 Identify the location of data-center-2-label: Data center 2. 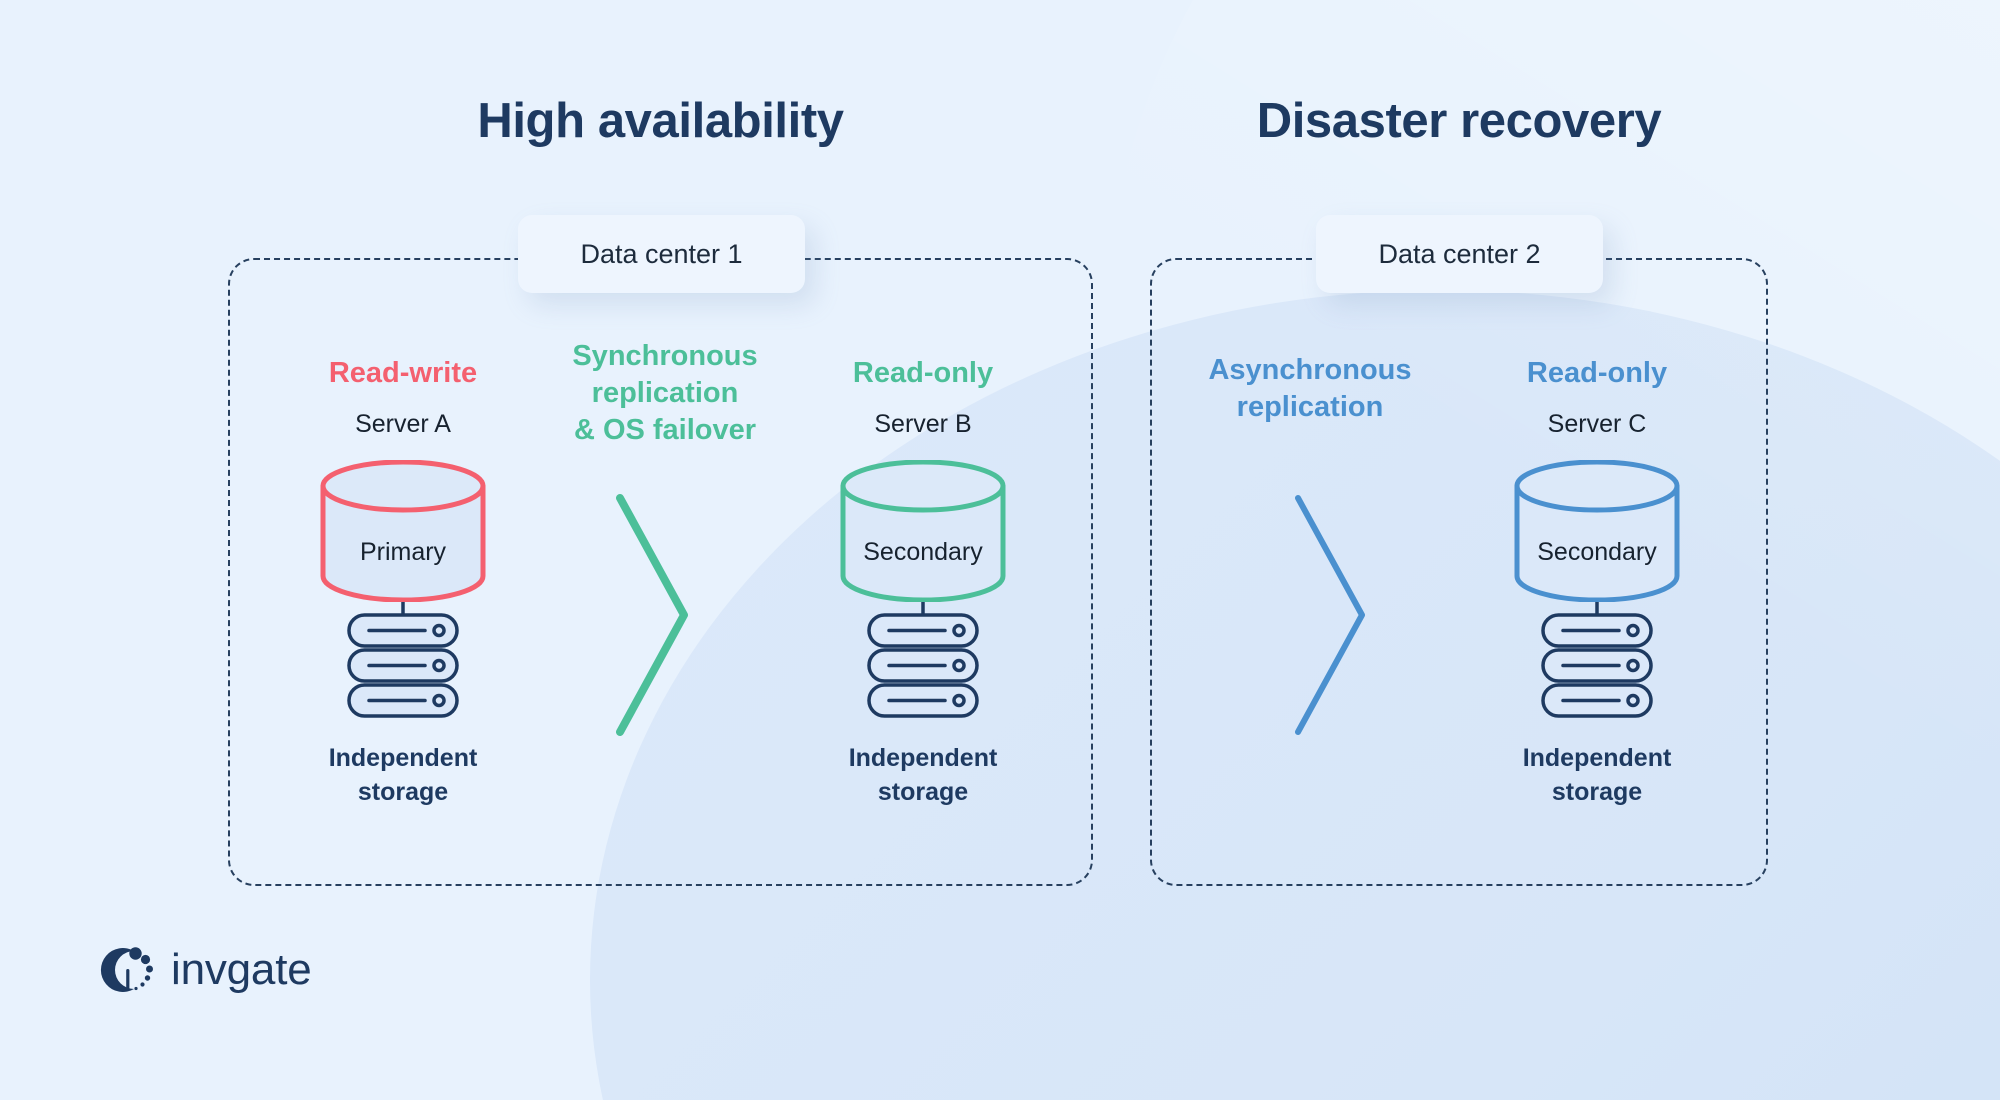
(1459, 254).